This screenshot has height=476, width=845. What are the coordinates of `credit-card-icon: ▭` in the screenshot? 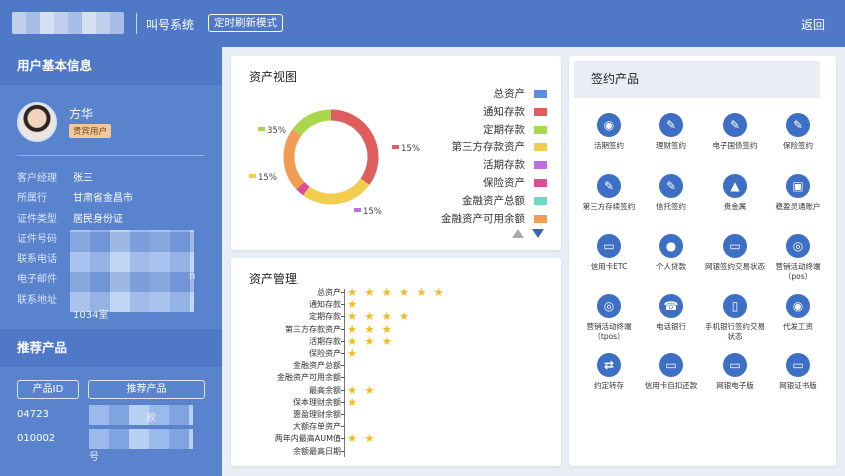 It's located at (609, 246).